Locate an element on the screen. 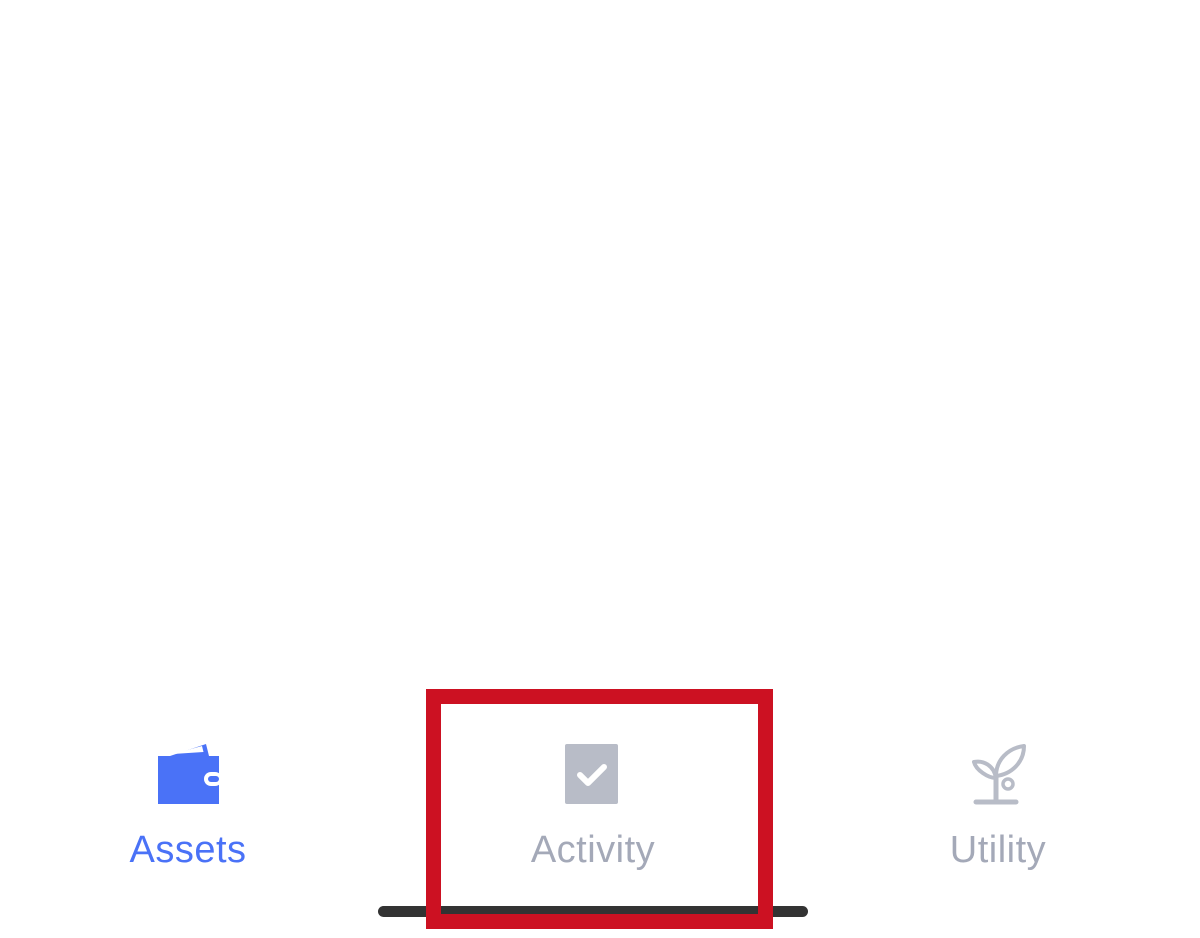 This screenshot has width=1200, height=938. tab-label-activity: Activity is located at coordinates (593, 850).